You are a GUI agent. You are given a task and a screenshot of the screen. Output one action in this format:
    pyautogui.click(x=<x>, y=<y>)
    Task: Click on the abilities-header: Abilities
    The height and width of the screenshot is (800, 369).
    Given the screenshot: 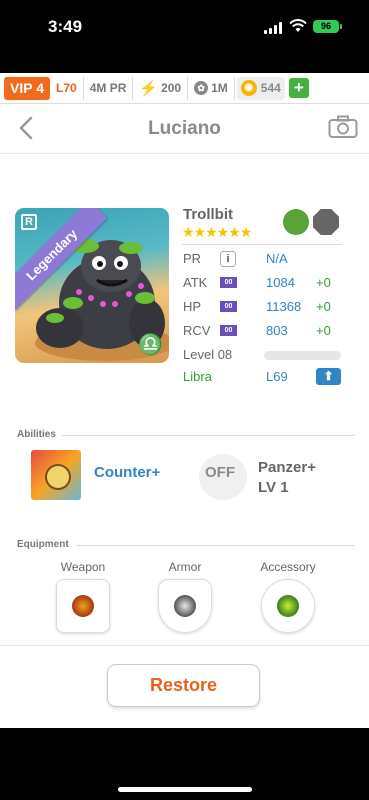 What is the action you would take?
    pyautogui.click(x=36, y=434)
    